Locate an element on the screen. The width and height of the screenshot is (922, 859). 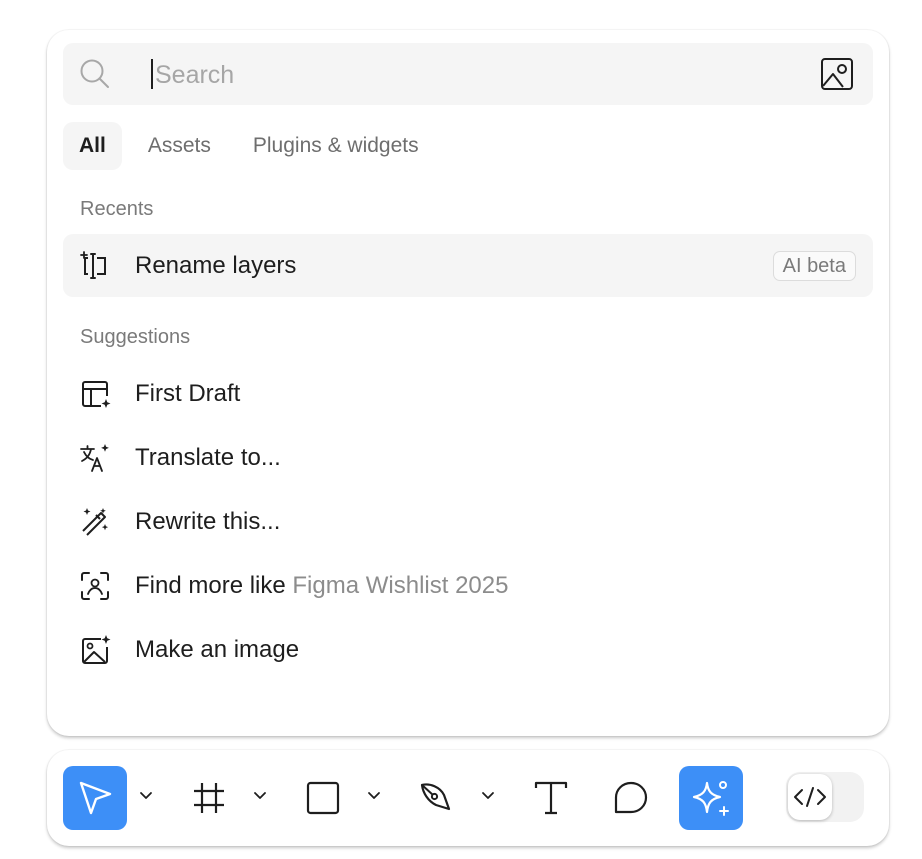
text-t-icon is located at coordinates (551, 798).